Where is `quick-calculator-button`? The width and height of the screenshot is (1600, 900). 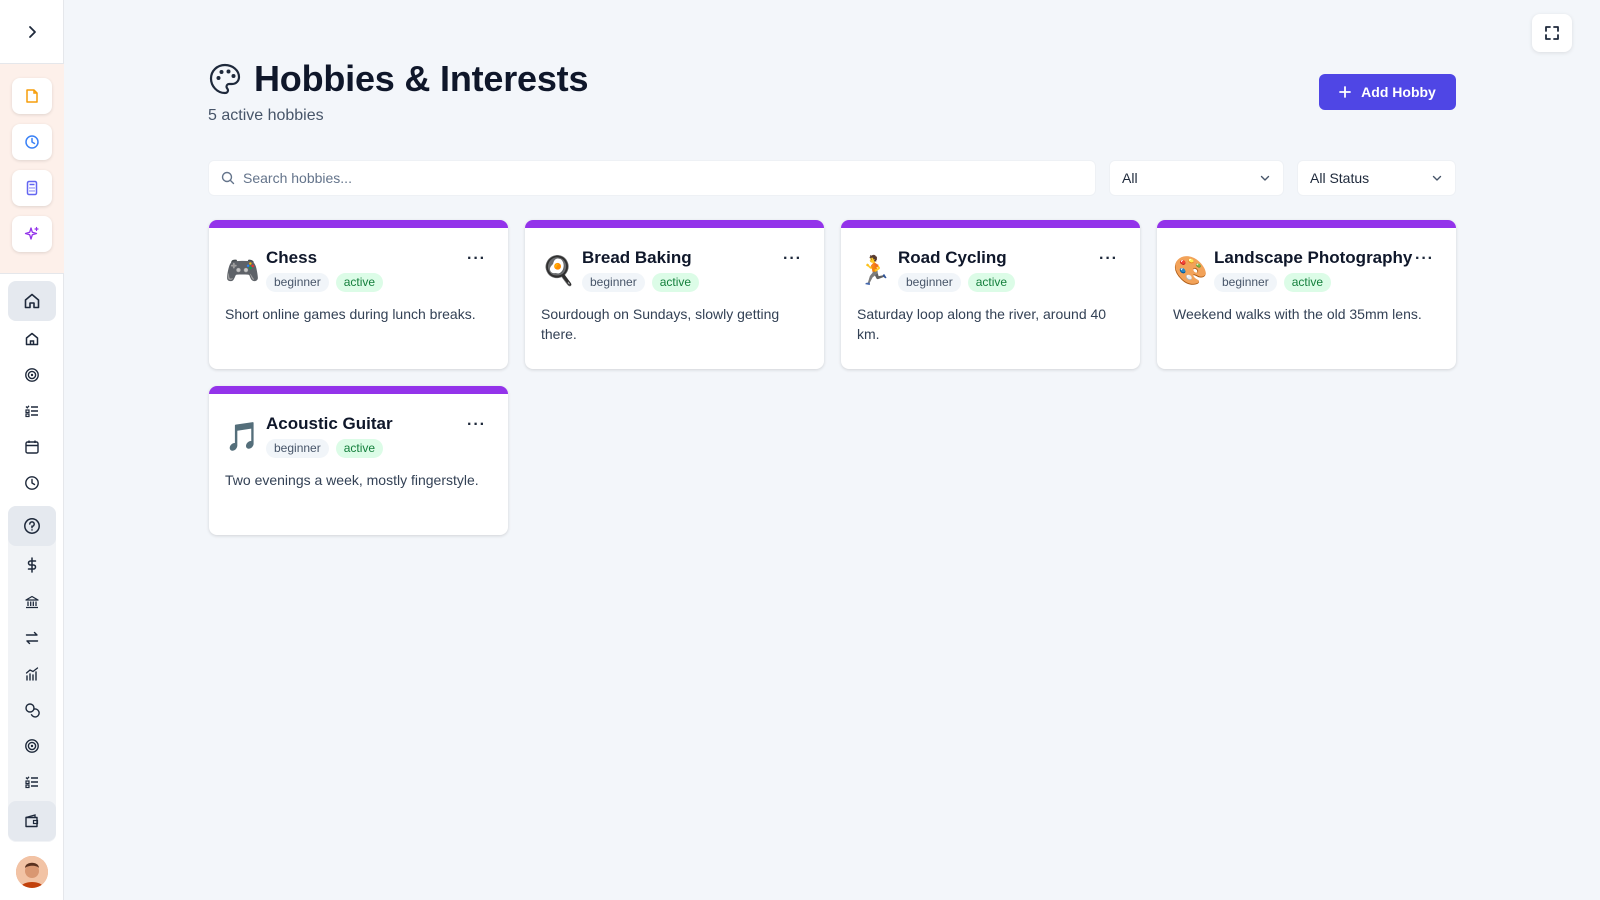 quick-calculator-button is located at coordinates (32, 188).